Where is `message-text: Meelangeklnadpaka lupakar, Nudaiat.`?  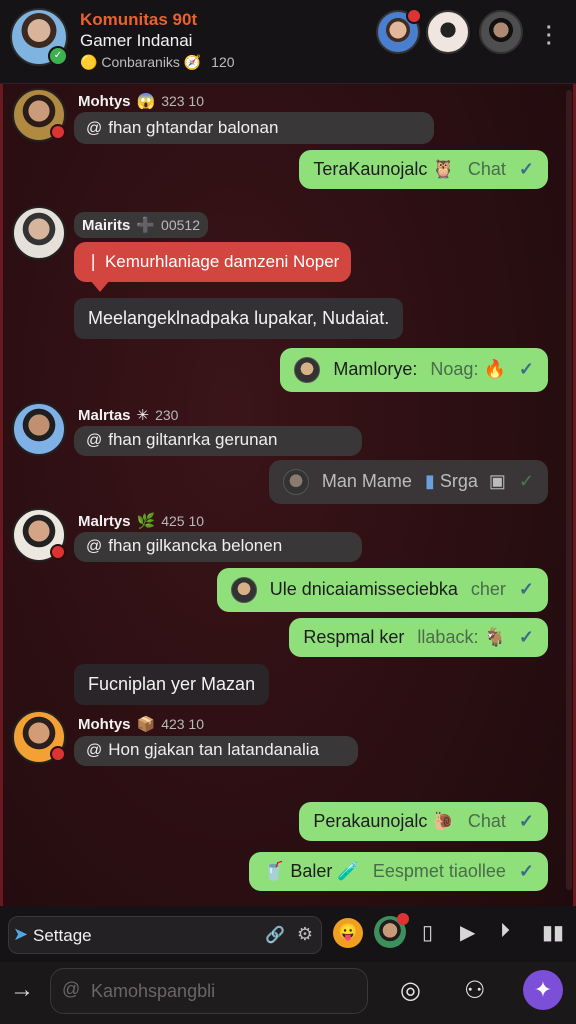
message-text: Meelangeklnadpaka lupakar, Nudaiat. is located at coordinates (239, 318).